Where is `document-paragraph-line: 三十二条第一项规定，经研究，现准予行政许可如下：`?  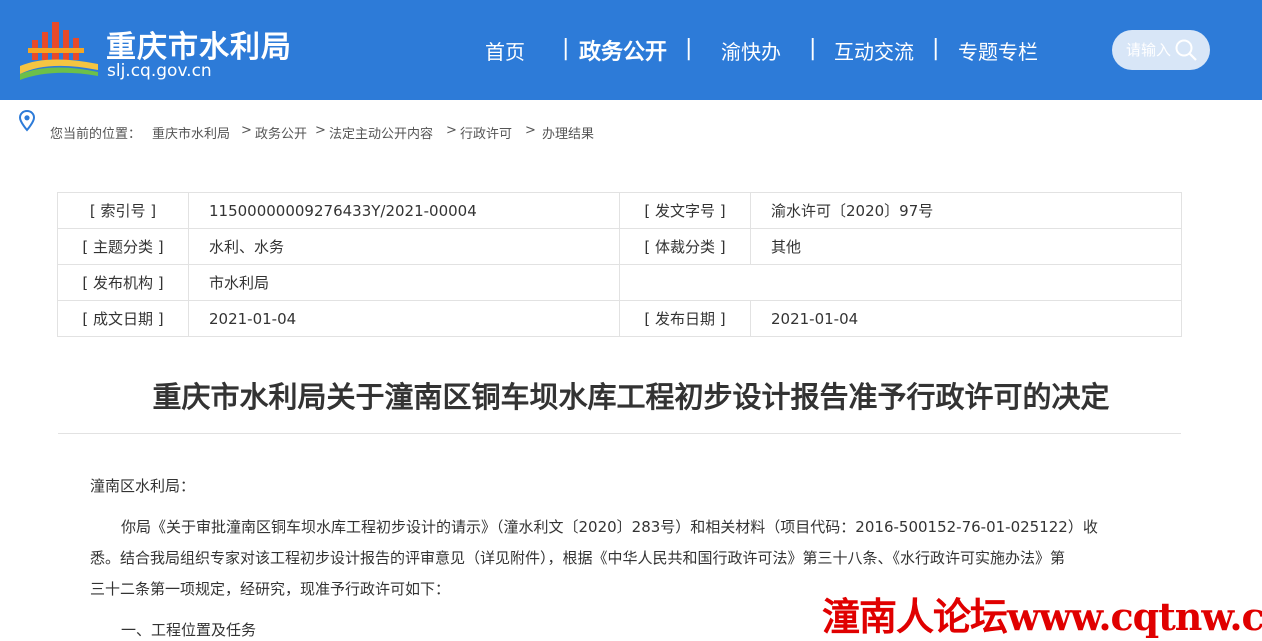
document-paragraph-line: 三十二条第一项规定，经研究，现准予行政许可如下： is located at coordinates (270, 589).